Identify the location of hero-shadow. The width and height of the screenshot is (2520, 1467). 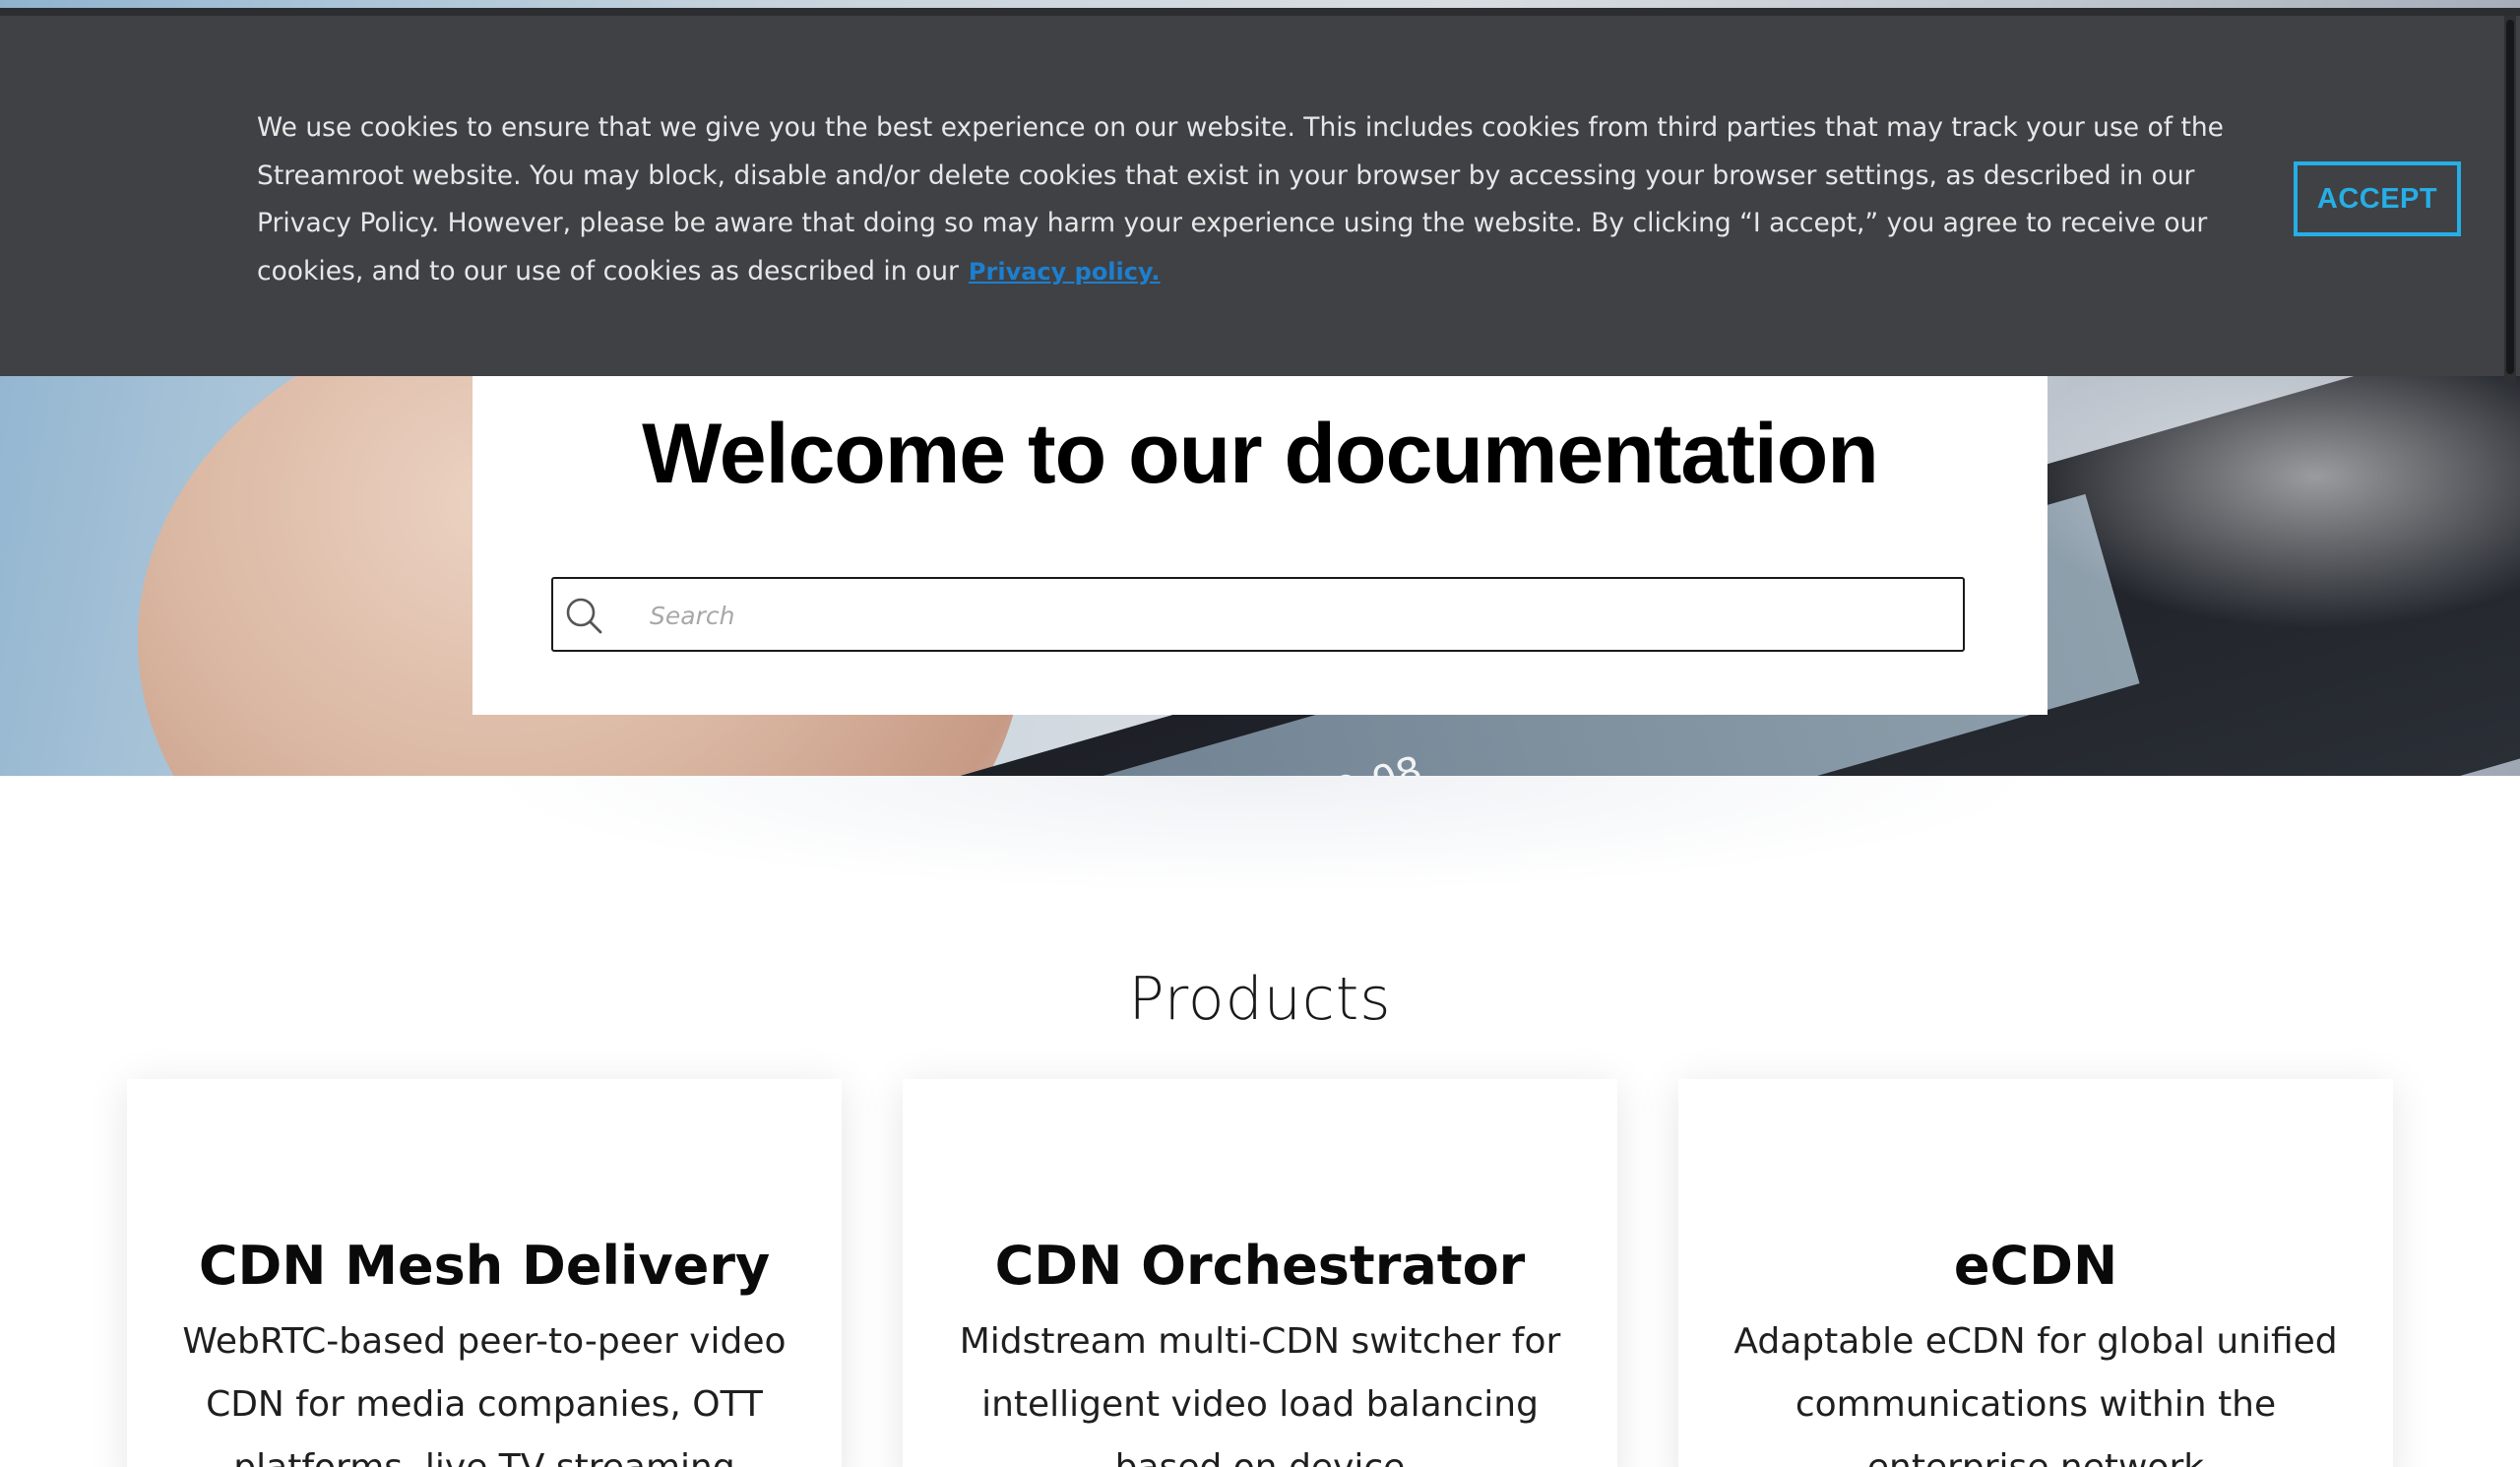
(1260, 835).